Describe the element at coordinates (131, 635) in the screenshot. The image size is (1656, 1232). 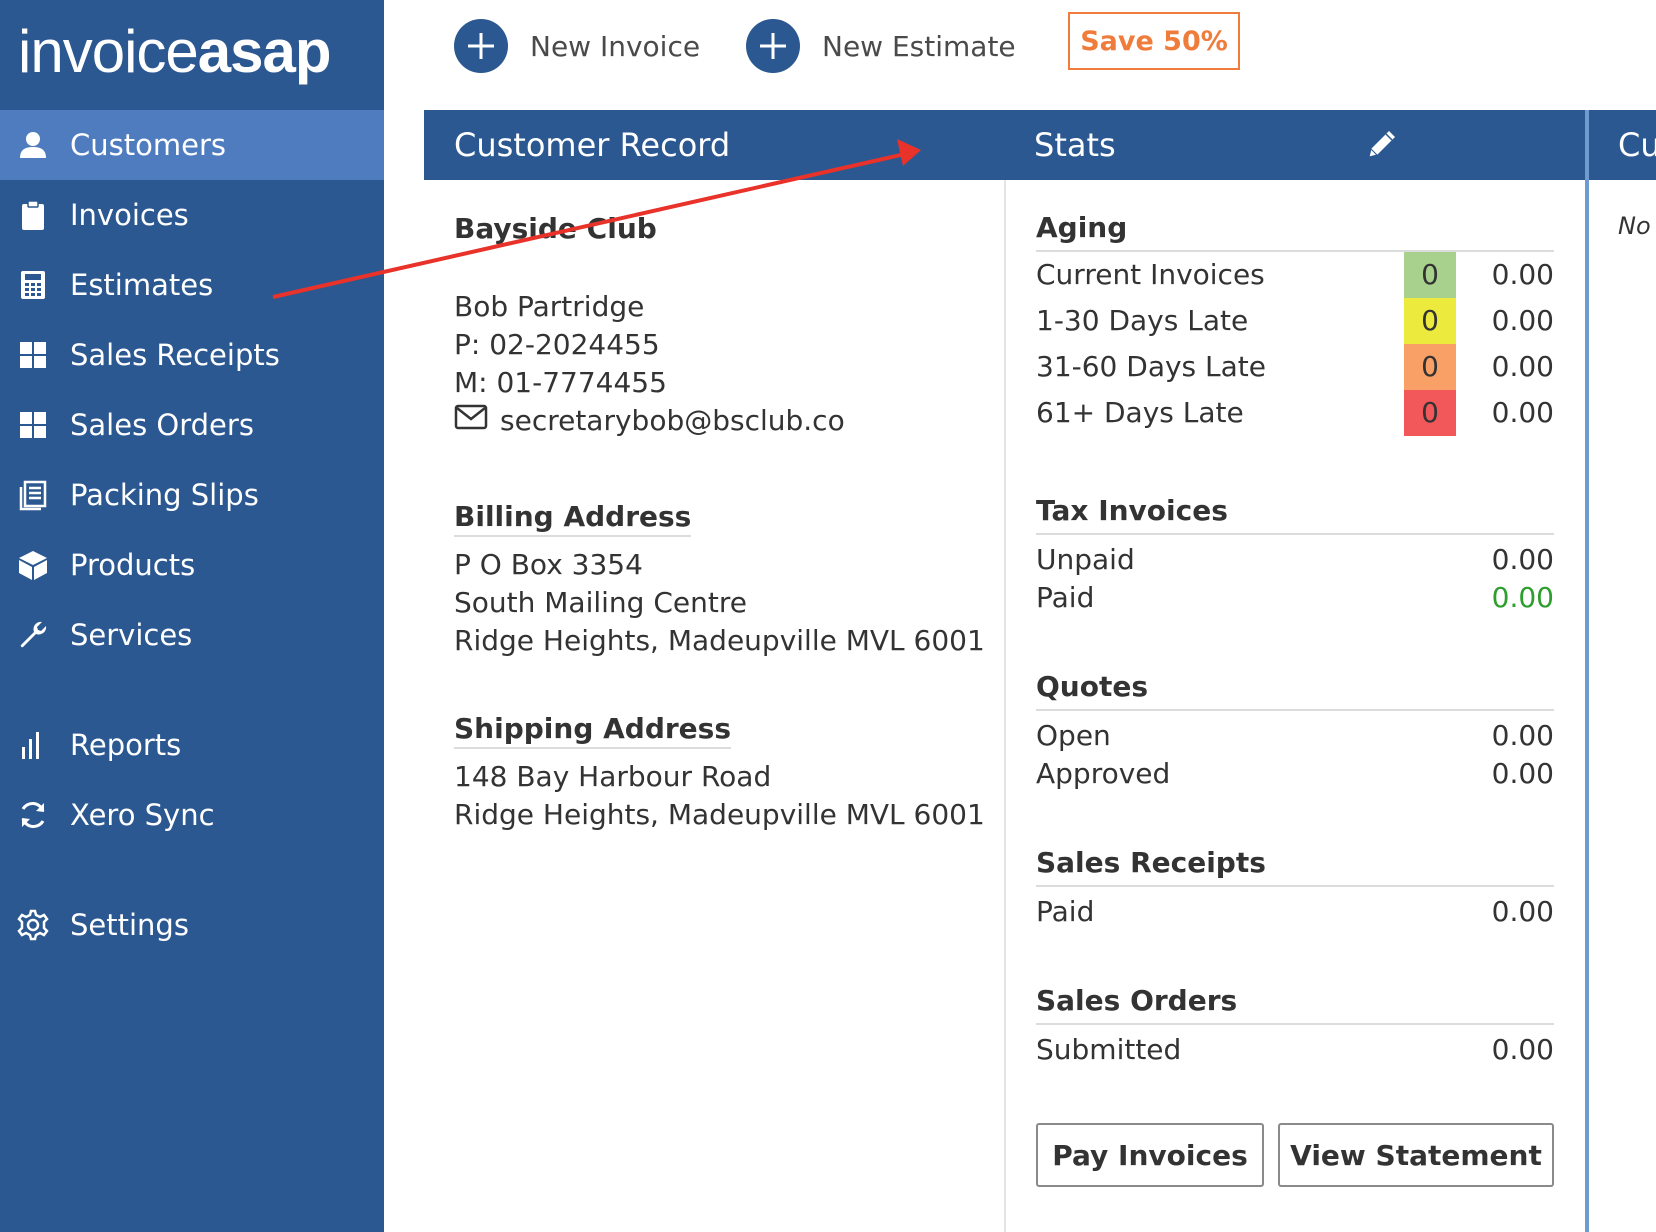
I see `sidebar-item-label: Services` at that location.